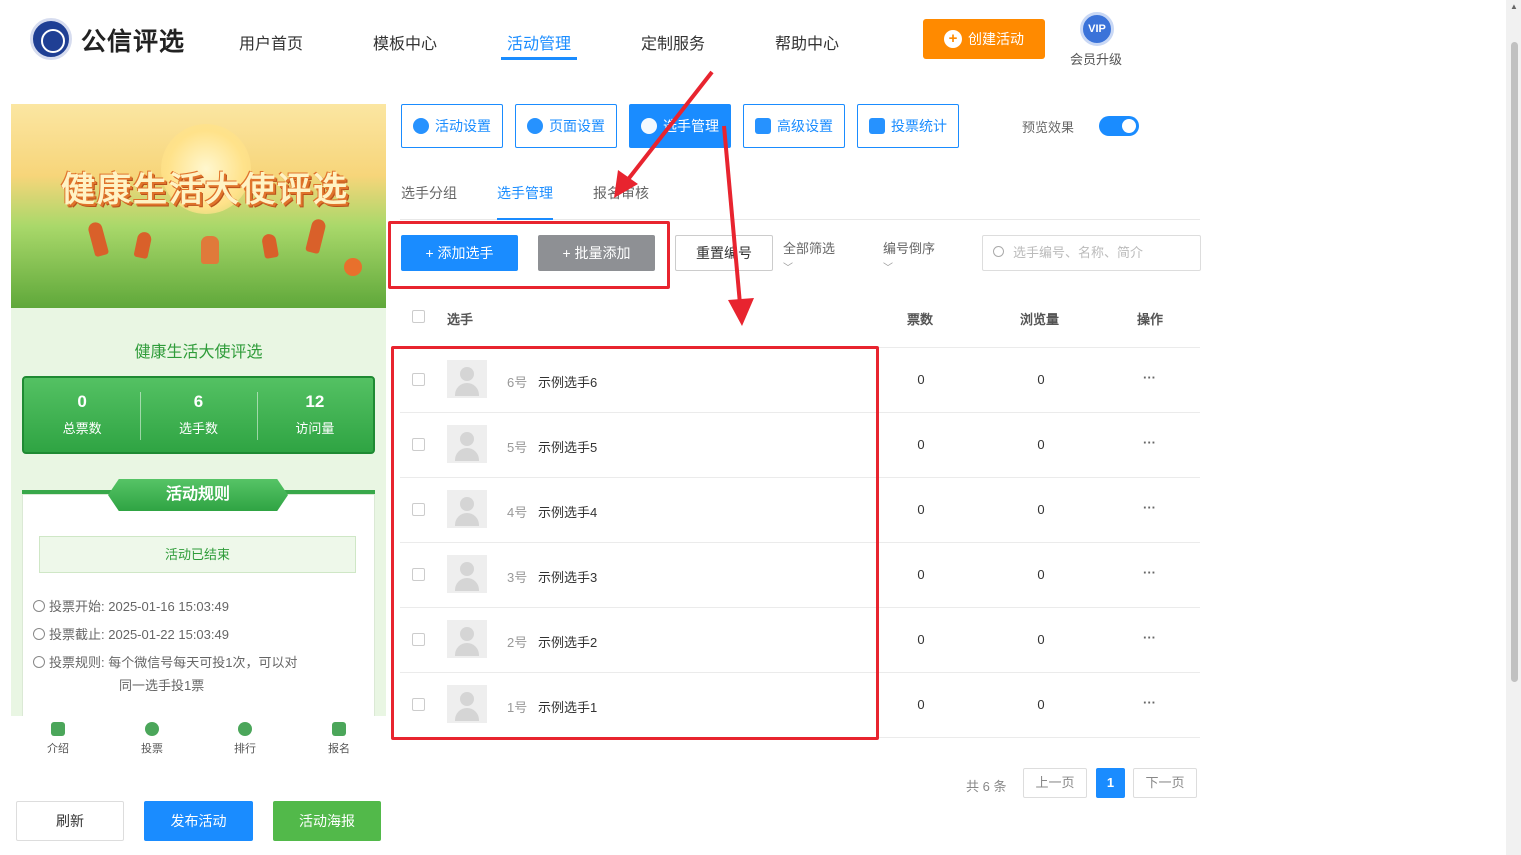  What do you see at coordinates (567, 381) in the screenshot?
I see `contestant-name: 示例选手6` at bounding box center [567, 381].